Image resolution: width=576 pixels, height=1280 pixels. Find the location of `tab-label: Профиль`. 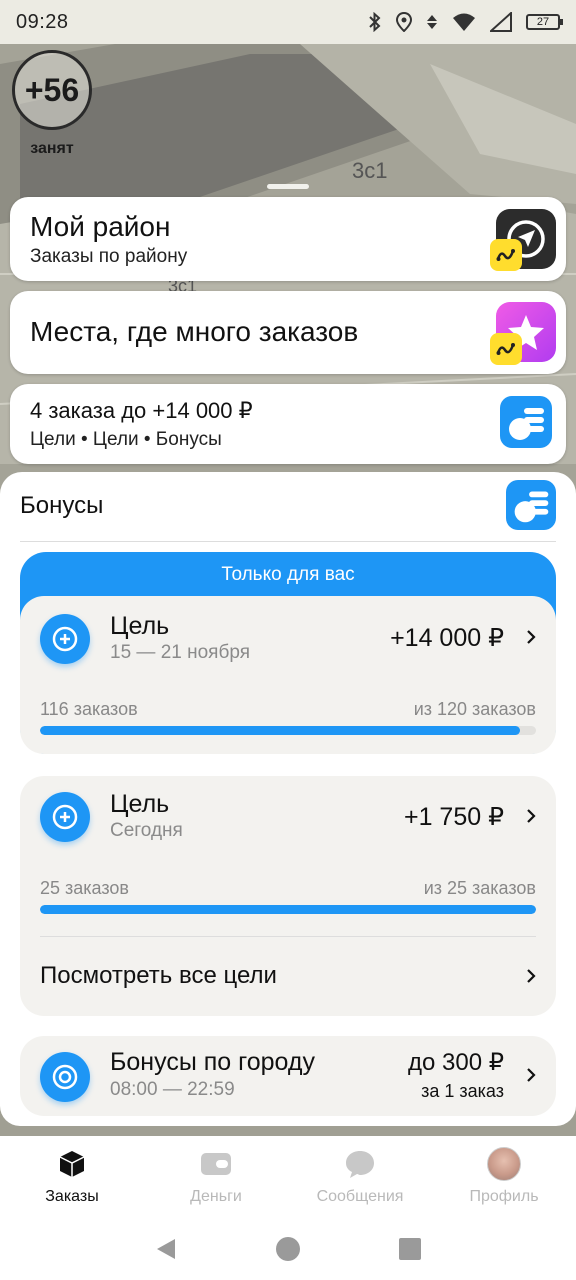

tab-label: Профиль is located at coordinates (504, 1196).